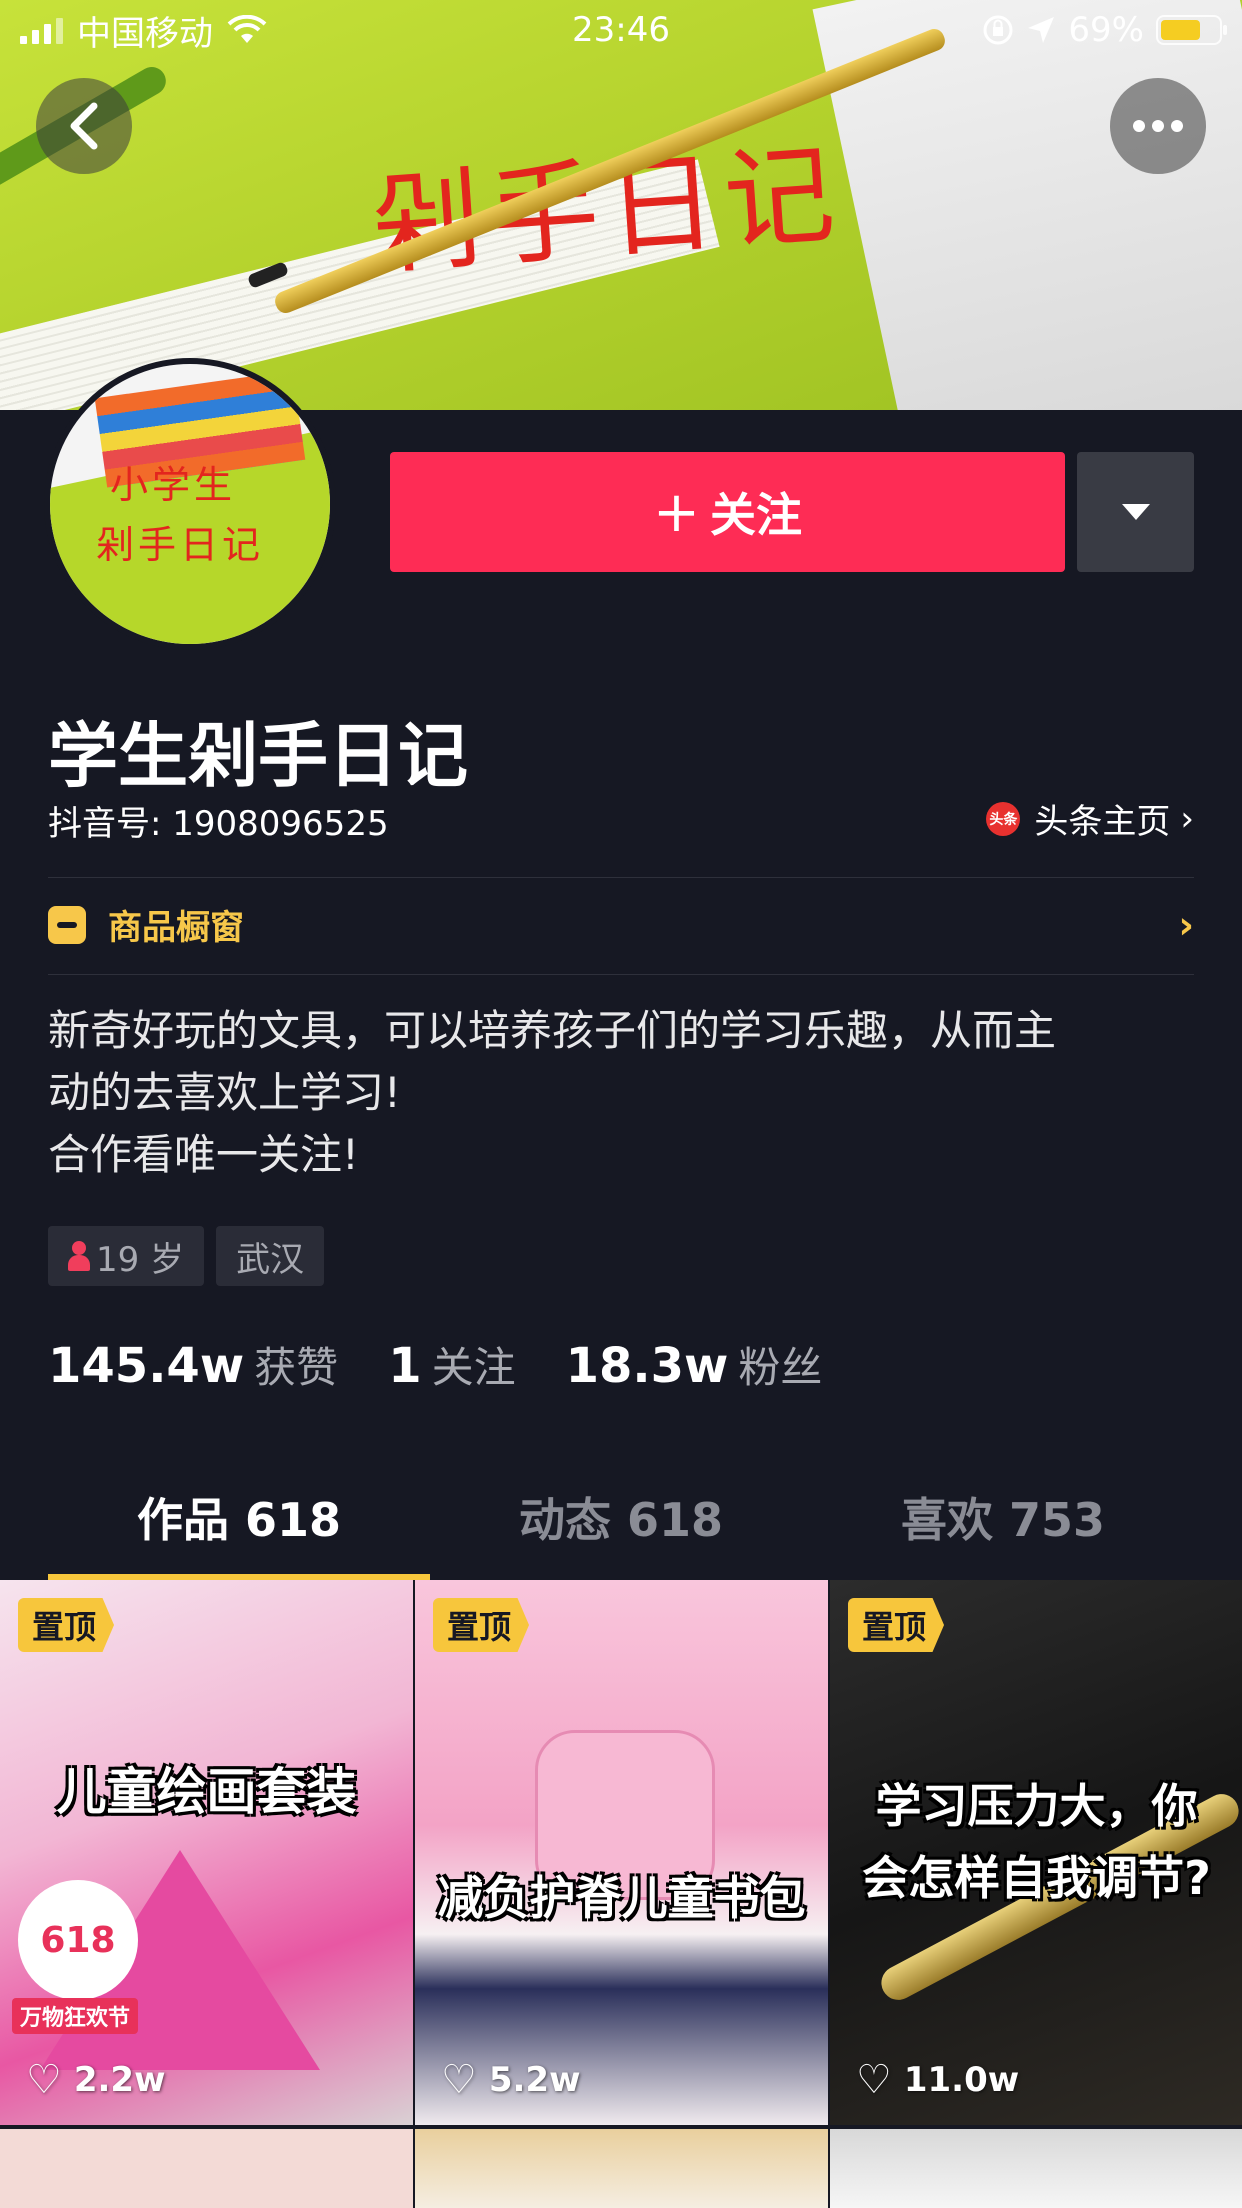 Image resolution: width=1242 pixels, height=2208 pixels. Describe the element at coordinates (998, 30) in the screenshot. I see `orientation-lock-icon` at that location.